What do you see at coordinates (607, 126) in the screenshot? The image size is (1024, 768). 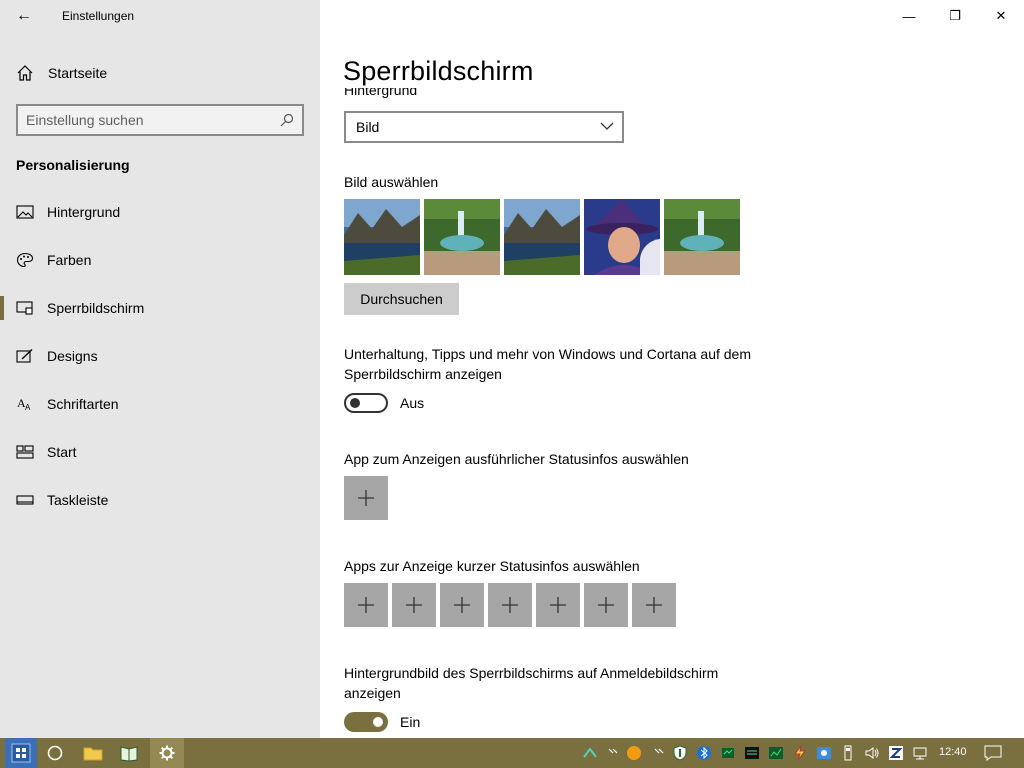 I see `chevron-down-icon` at bounding box center [607, 126].